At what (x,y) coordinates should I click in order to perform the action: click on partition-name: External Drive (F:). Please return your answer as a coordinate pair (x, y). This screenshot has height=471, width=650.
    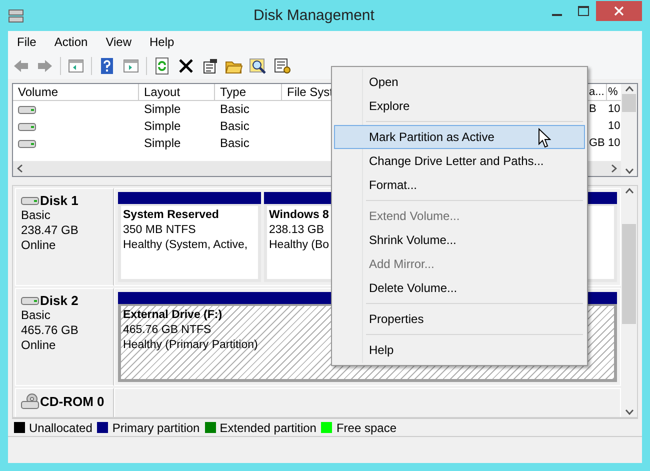
    Looking at the image, I should click on (172, 315).